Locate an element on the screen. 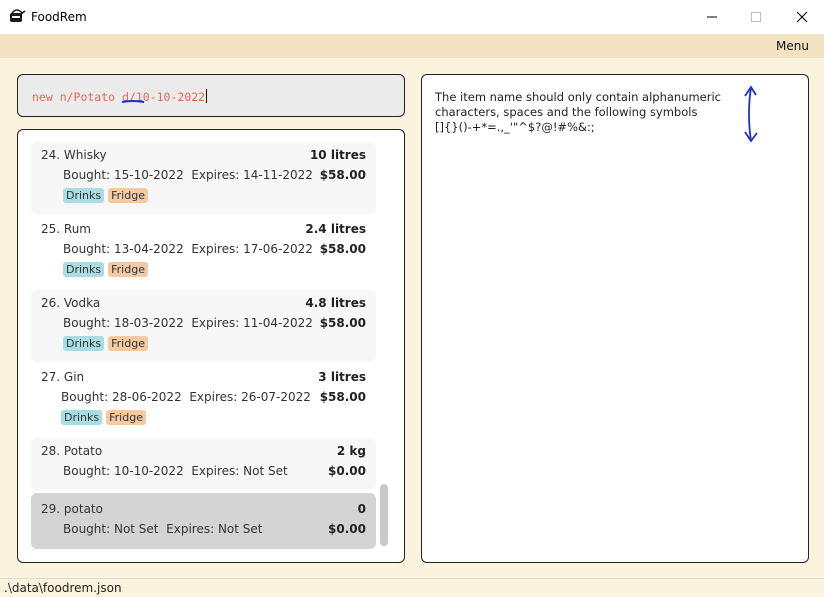 This screenshot has width=824, height=597. item-expiry-date: Expires: 11-04-2022 is located at coordinates (252, 323).